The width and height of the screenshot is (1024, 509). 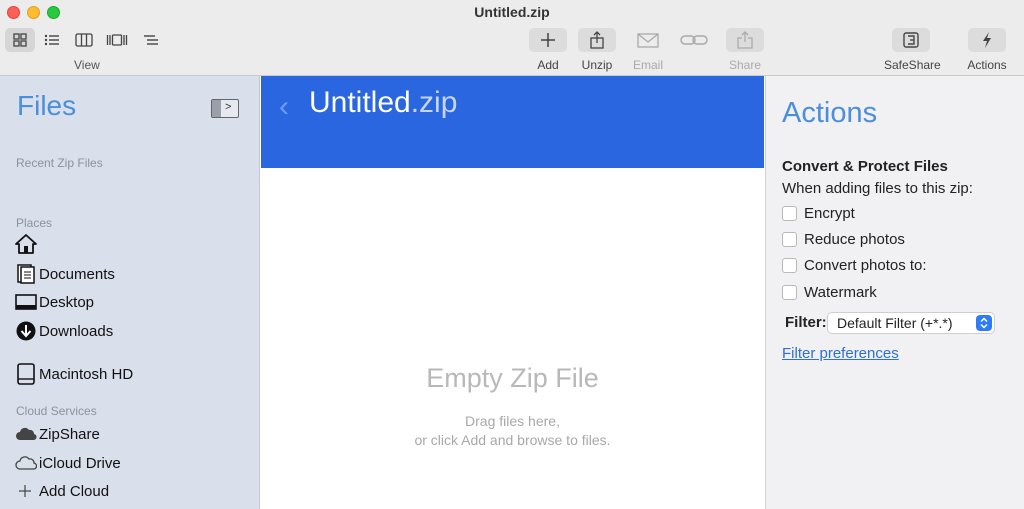 I want to click on watermark-label: Watermark, so click(x=840, y=292).